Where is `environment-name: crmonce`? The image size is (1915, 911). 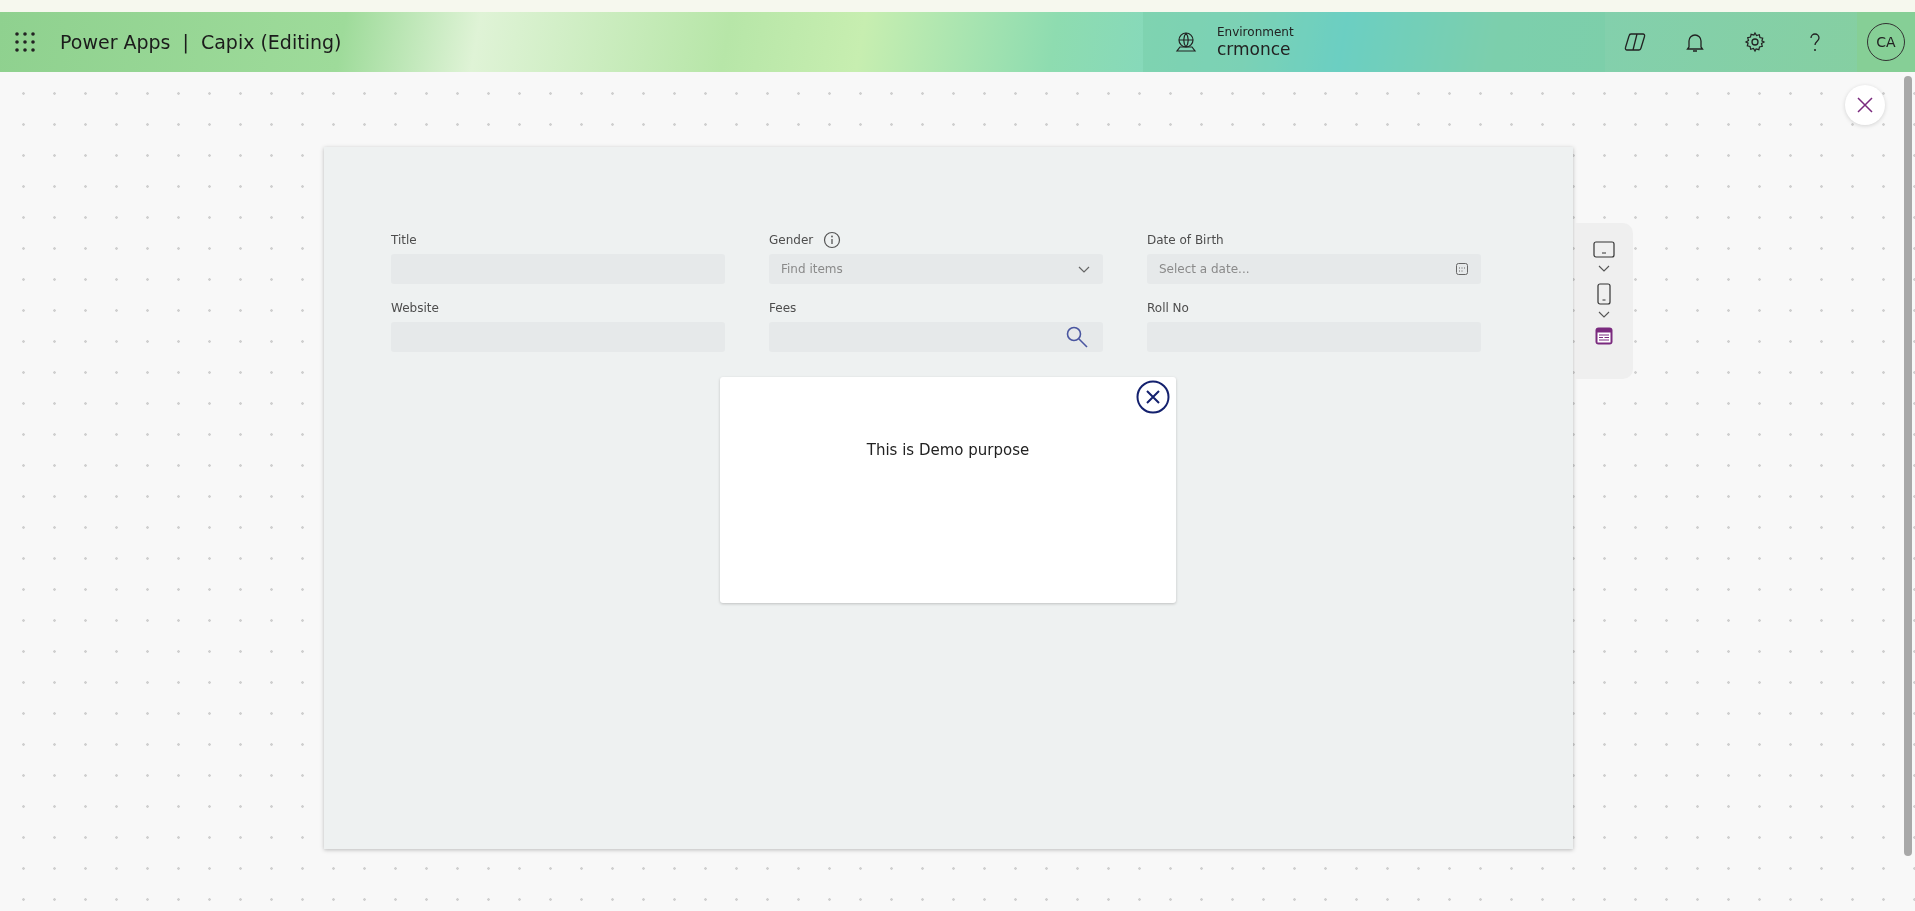 environment-name: crmonce is located at coordinates (1254, 49).